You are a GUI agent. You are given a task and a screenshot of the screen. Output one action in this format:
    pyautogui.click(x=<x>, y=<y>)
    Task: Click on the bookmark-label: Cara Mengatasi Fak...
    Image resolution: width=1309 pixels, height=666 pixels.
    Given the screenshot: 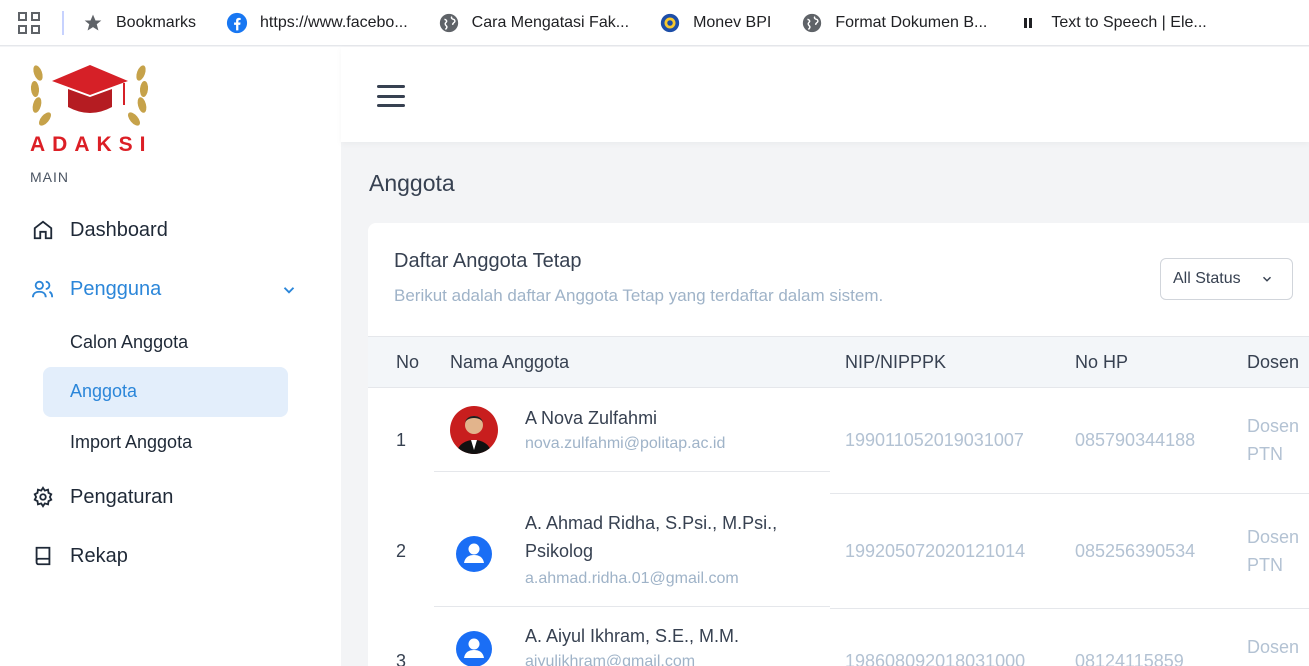 What is the action you would take?
    pyautogui.click(x=550, y=22)
    